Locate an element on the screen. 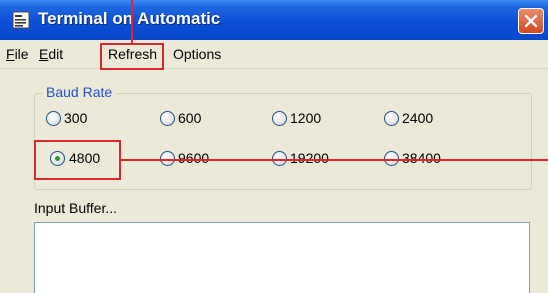 The height and width of the screenshot is (293, 548). menu-bar: File Edit Refresh Options is located at coordinates (274, 54).